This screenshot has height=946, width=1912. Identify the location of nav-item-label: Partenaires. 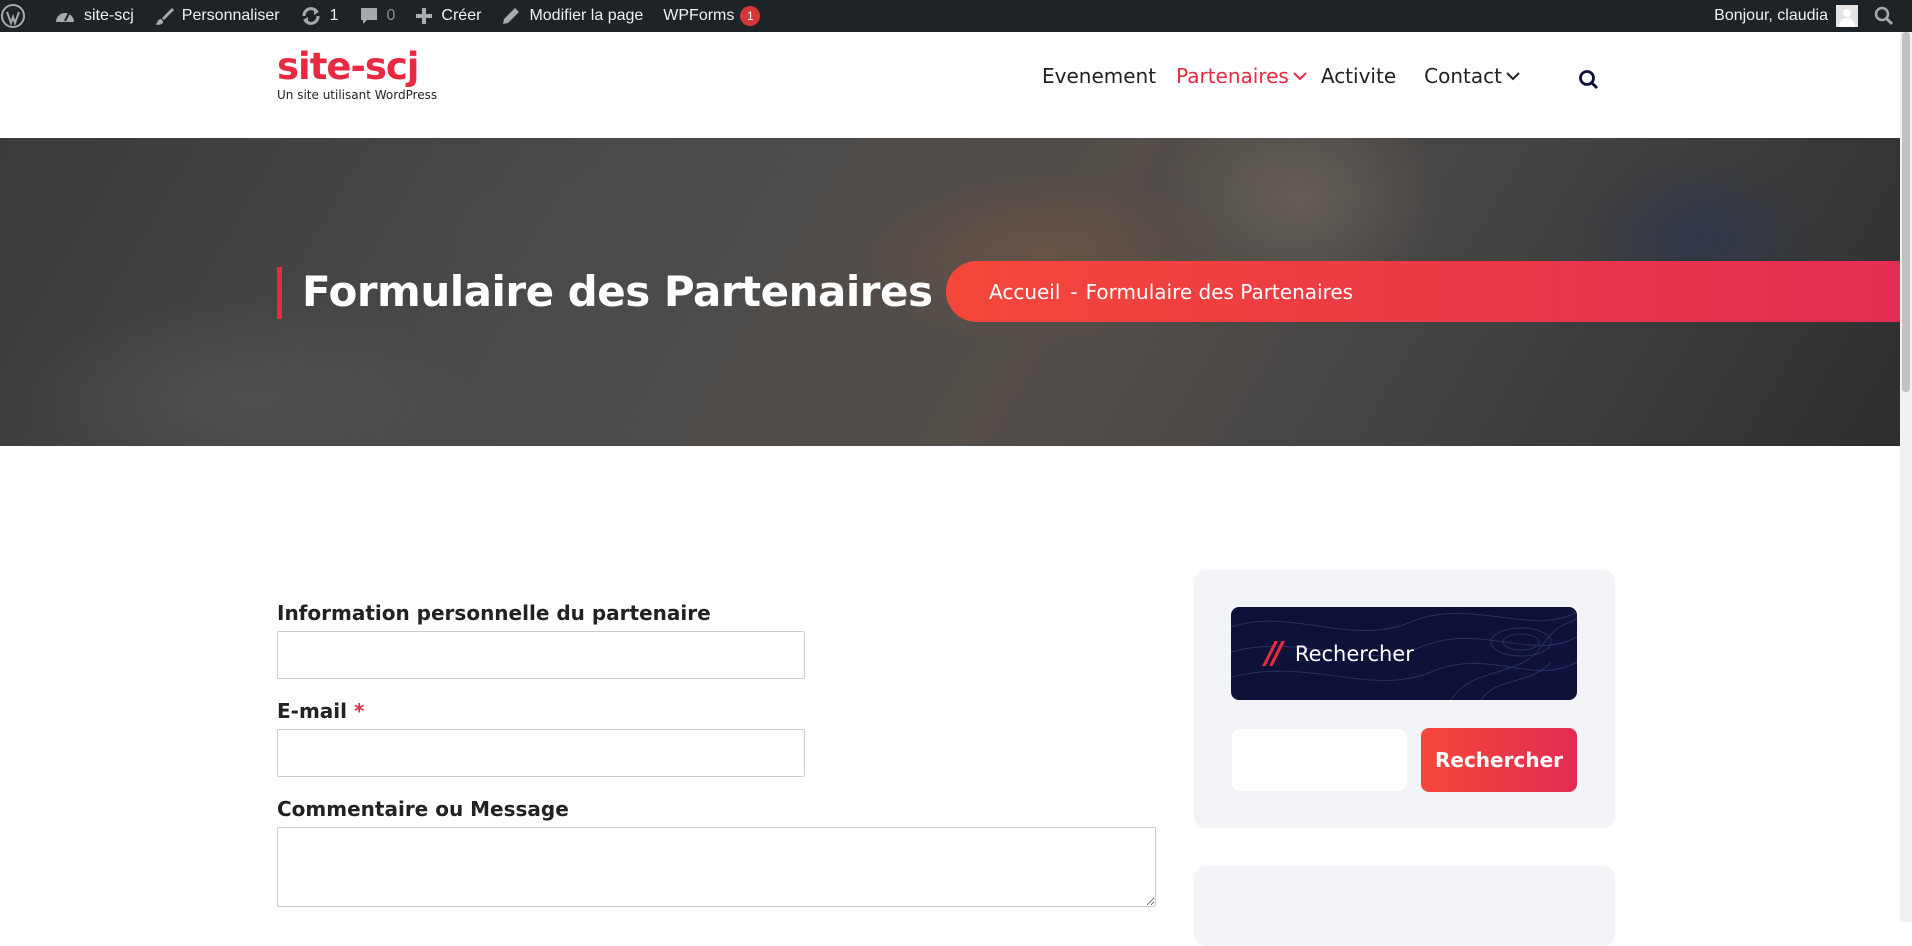
(1232, 76).